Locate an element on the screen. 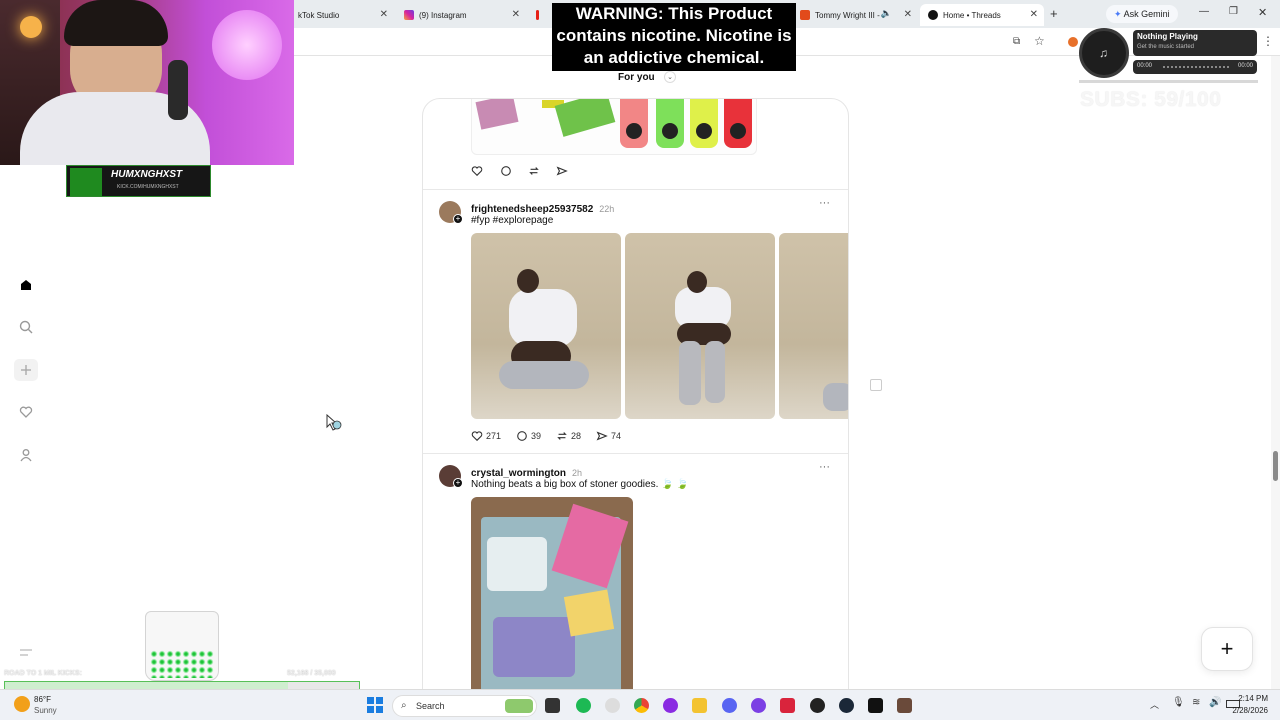 Image resolution: width=1280 pixels, height=720 pixels. share-count: 74 is located at coordinates (616, 436).